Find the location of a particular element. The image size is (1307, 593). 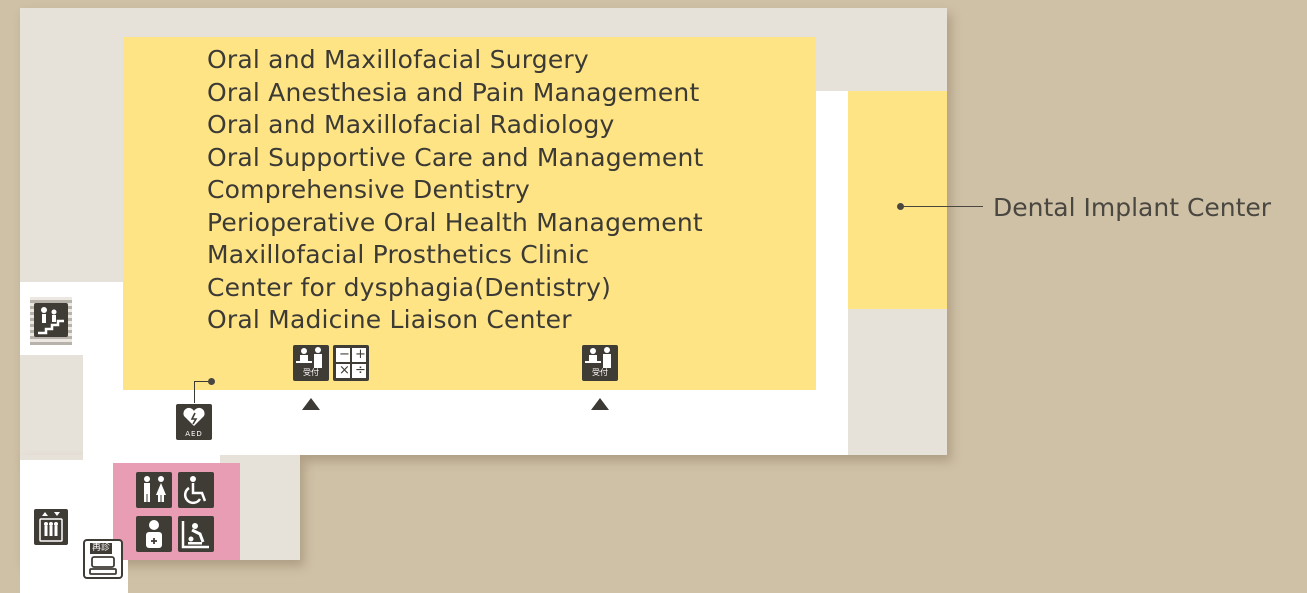

wheelchair-icon is located at coordinates (195, 490).